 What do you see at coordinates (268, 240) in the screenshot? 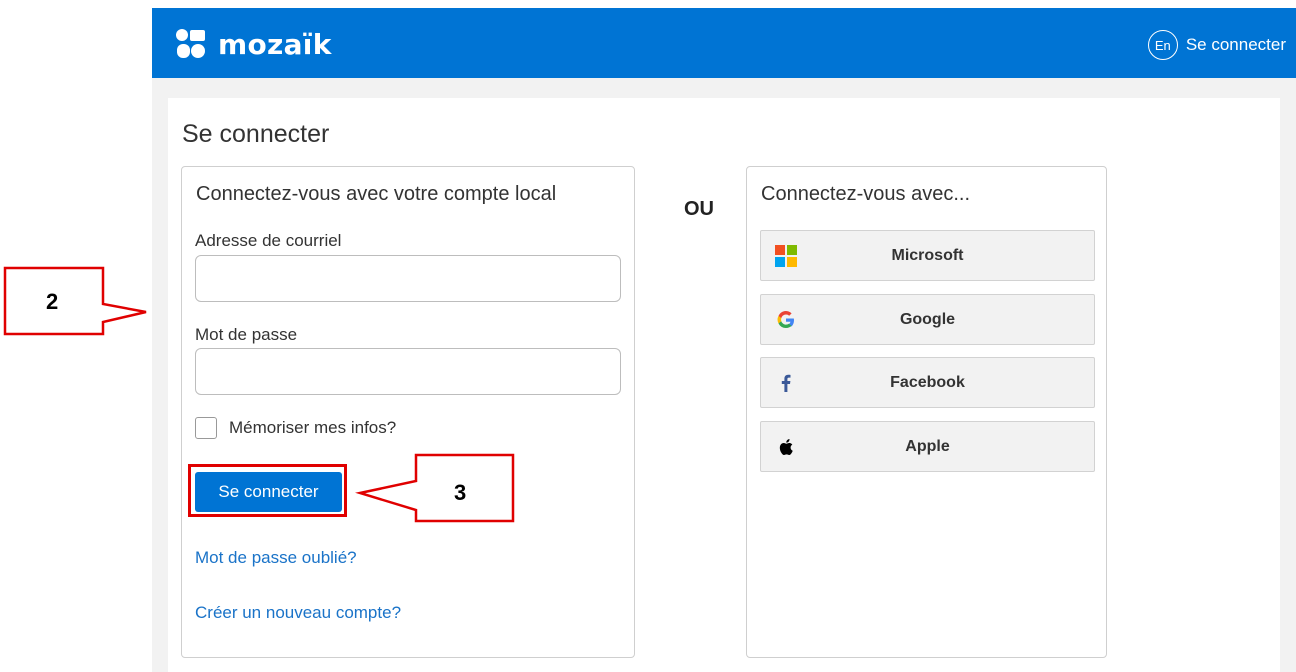
I see `email-label: Adresse de courriel` at bounding box center [268, 240].